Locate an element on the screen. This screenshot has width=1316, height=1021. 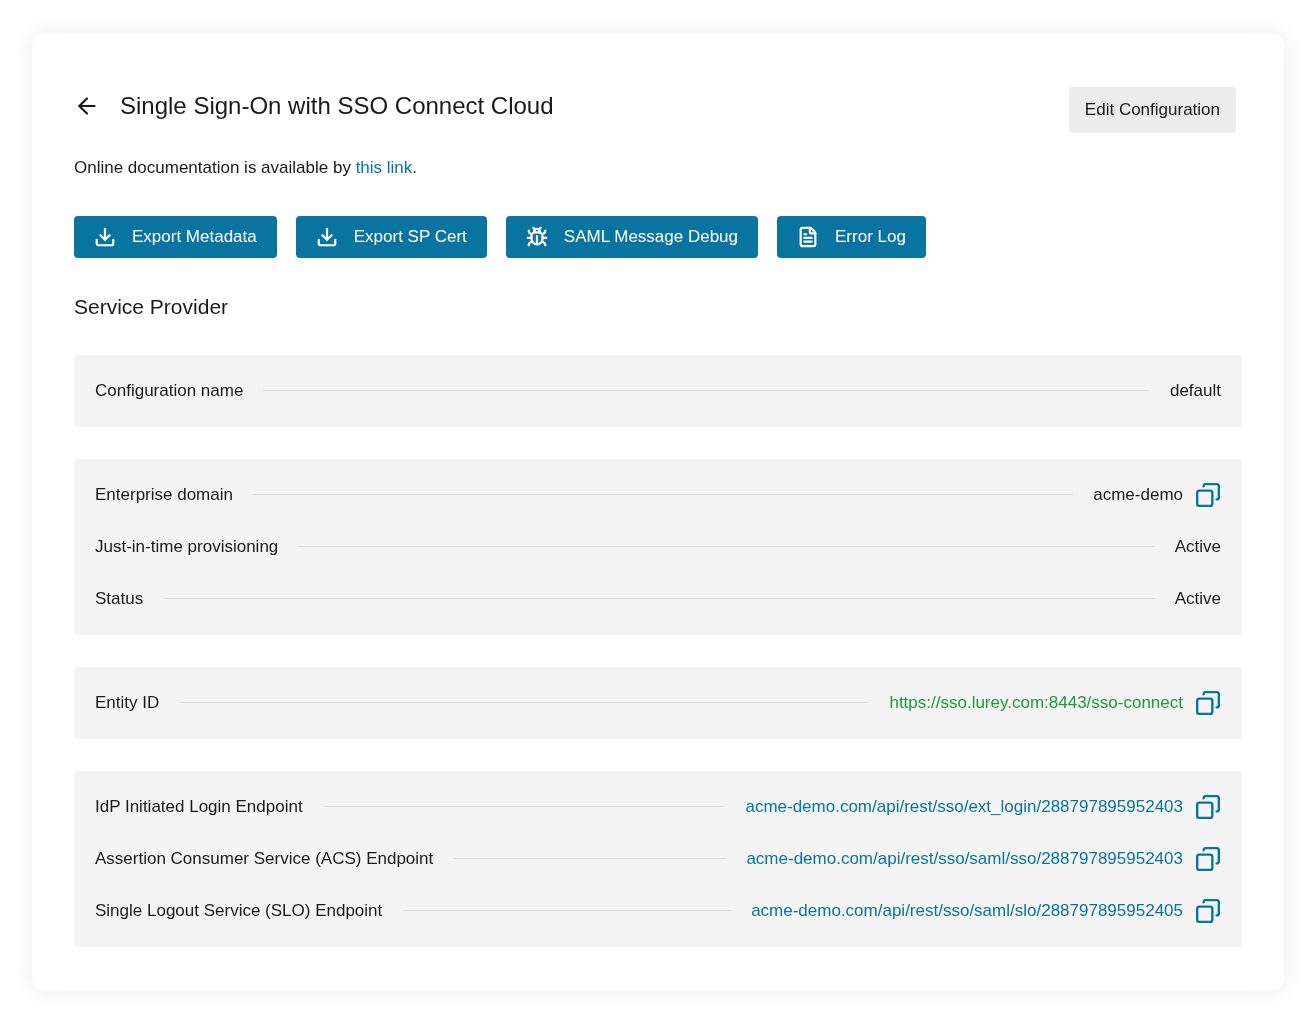
documentation-note: Online documentation is available by this link. is located at coordinates (246, 167).